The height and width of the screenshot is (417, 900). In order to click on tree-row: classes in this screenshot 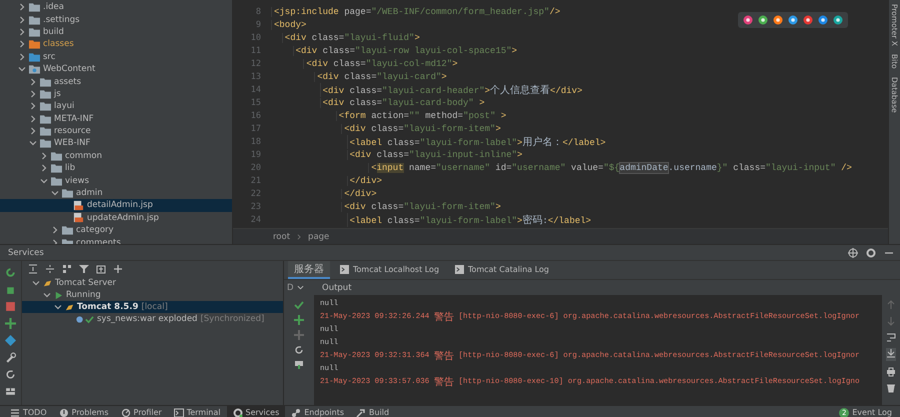, I will do `click(116, 44)`.